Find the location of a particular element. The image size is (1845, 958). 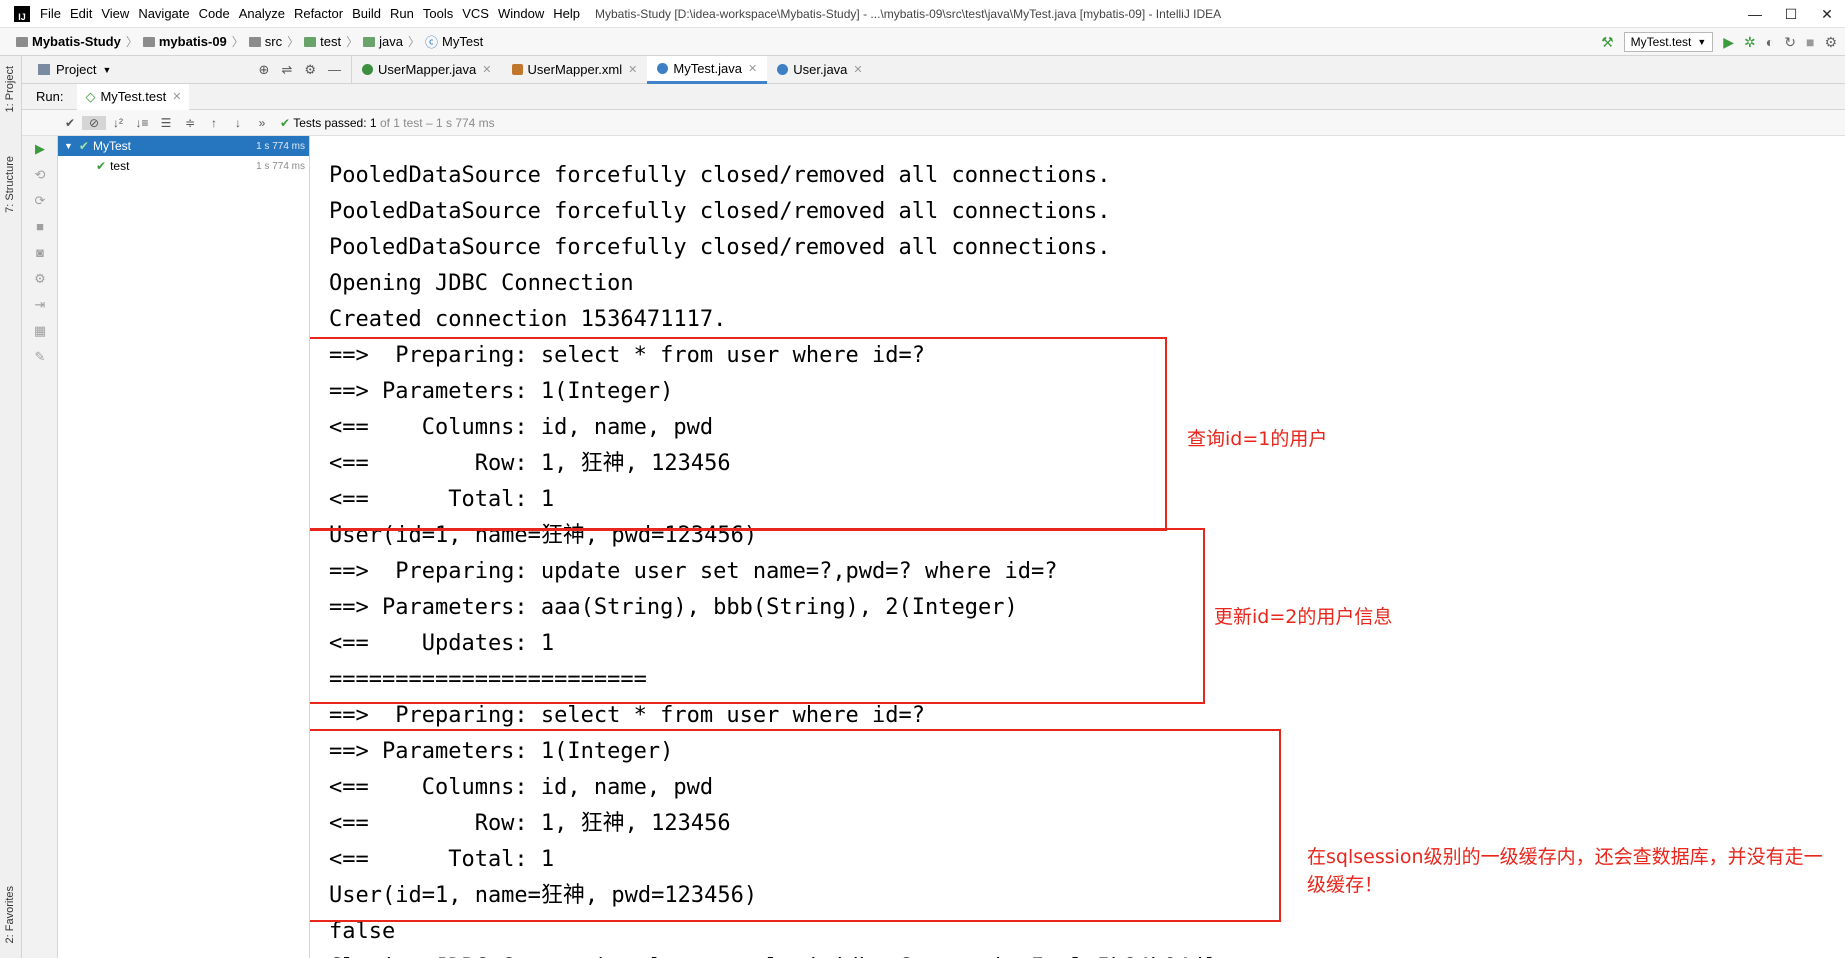

breadcrumb-test: test is located at coordinates (322, 41).